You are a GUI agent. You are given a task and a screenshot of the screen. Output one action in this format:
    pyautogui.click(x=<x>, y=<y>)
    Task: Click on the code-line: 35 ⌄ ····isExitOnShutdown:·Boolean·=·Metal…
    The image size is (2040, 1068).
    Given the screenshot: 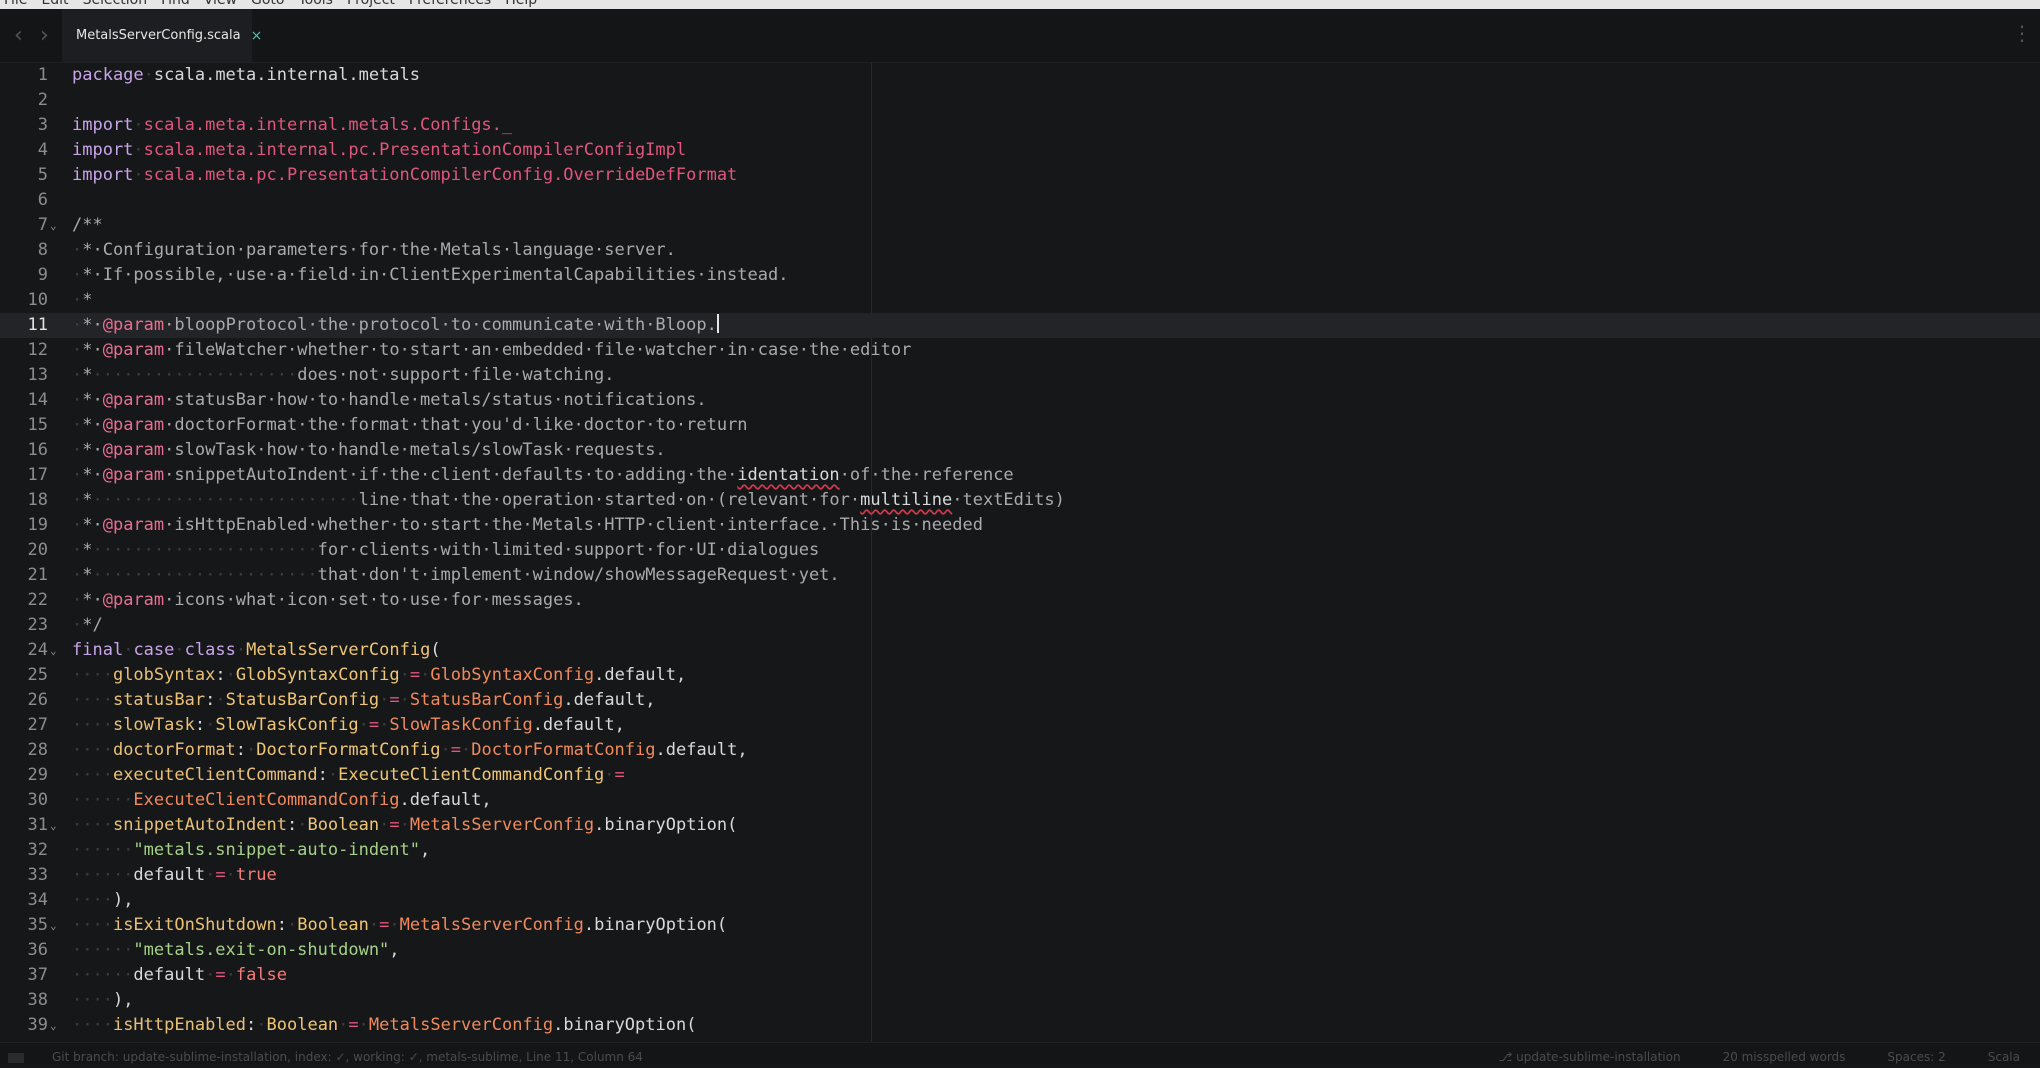 What is the action you would take?
    pyautogui.click(x=1020, y=925)
    